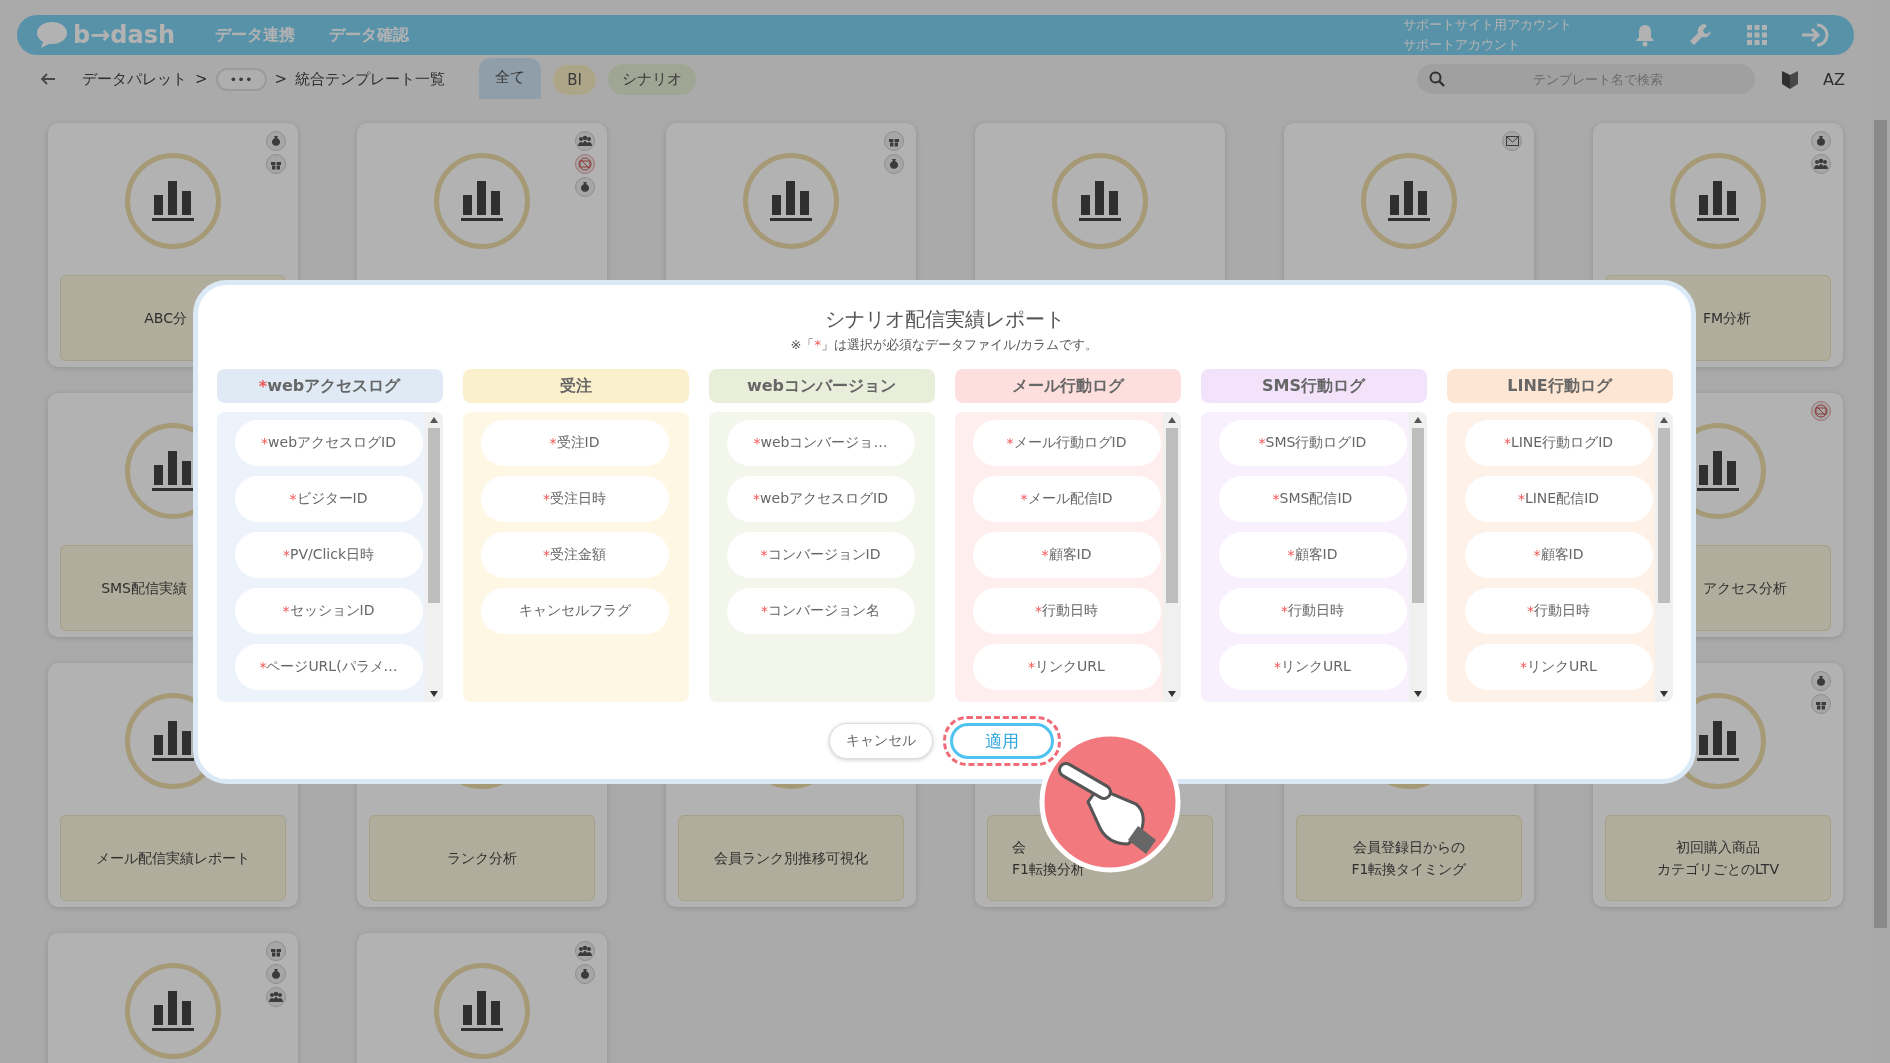 The width and height of the screenshot is (1890, 1063). I want to click on data-file-header: SMS行動ログ, so click(1313, 386).